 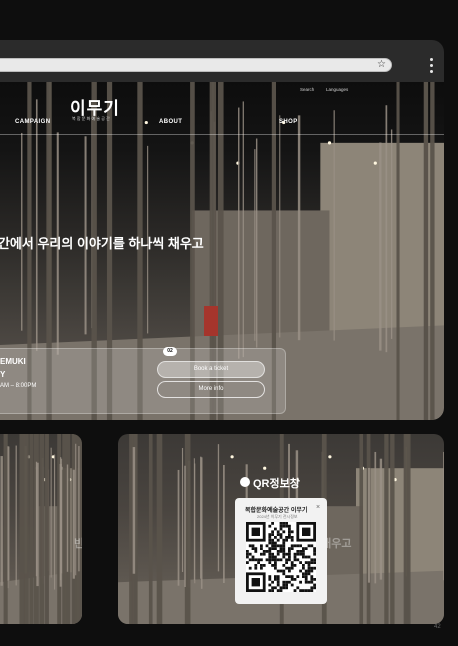 What do you see at coordinates (211, 389) in the screenshot?
I see `more-info-button: More info` at bounding box center [211, 389].